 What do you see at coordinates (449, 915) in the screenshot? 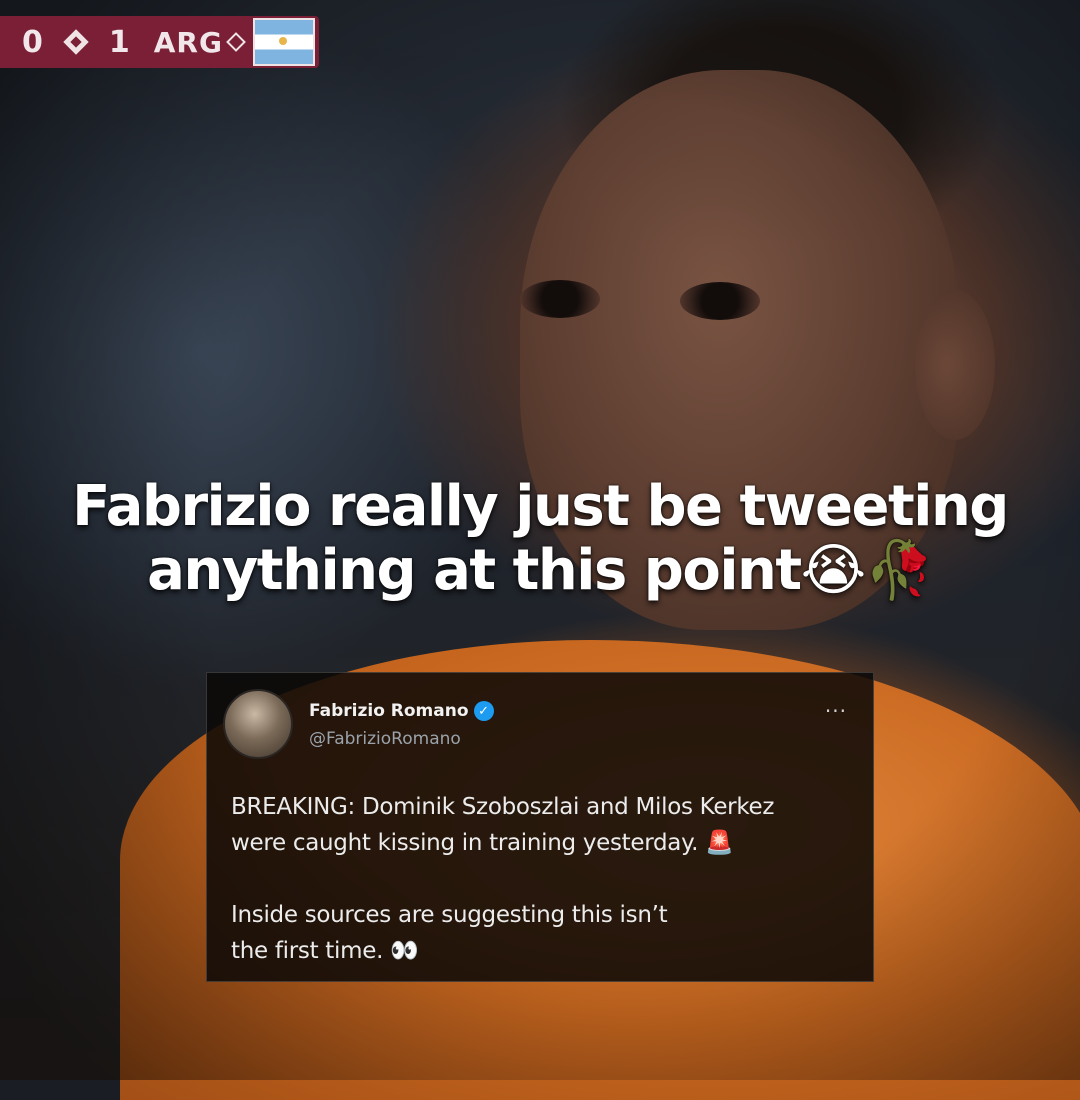
I see `tweet-line: Inside sources are suggesting this isn’t` at bounding box center [449, 915].